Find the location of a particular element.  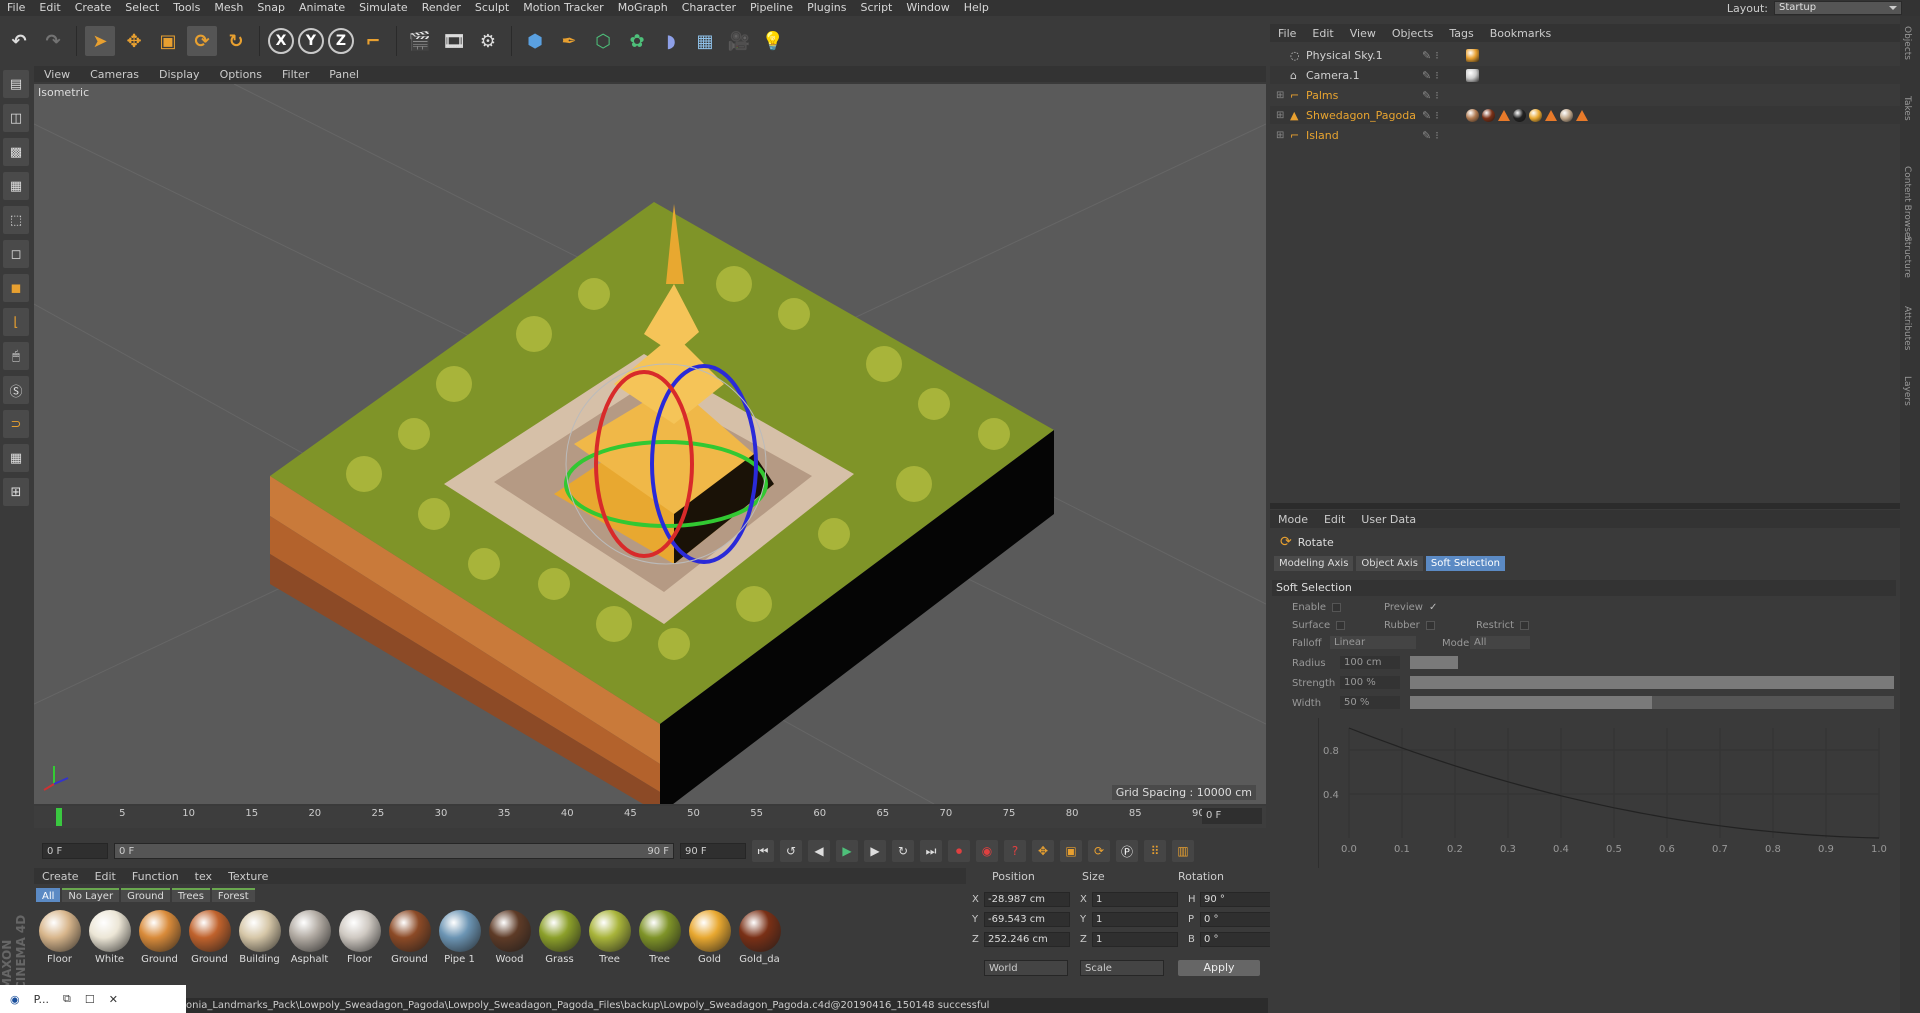

object-row: ◌ Physical Sky.1 ✎ ⁝ is located at coordinates (1585, 55).